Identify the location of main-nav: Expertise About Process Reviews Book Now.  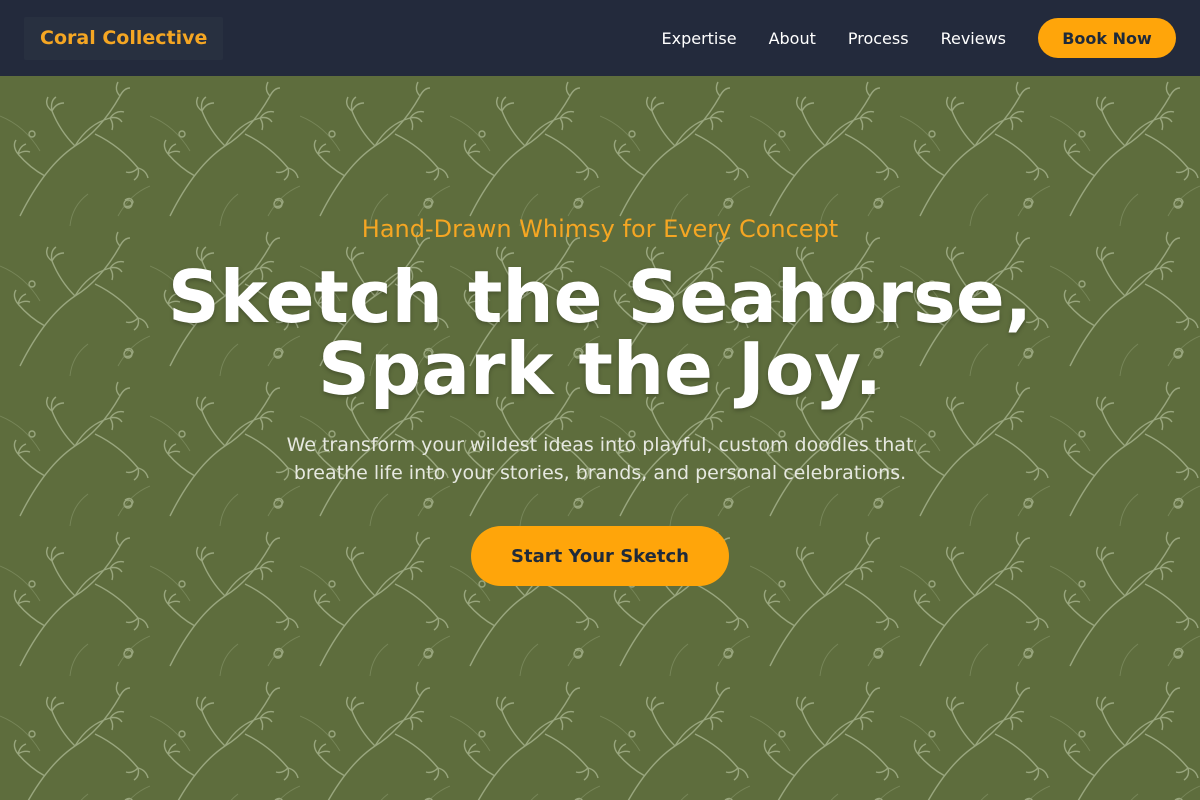
(919, 38).